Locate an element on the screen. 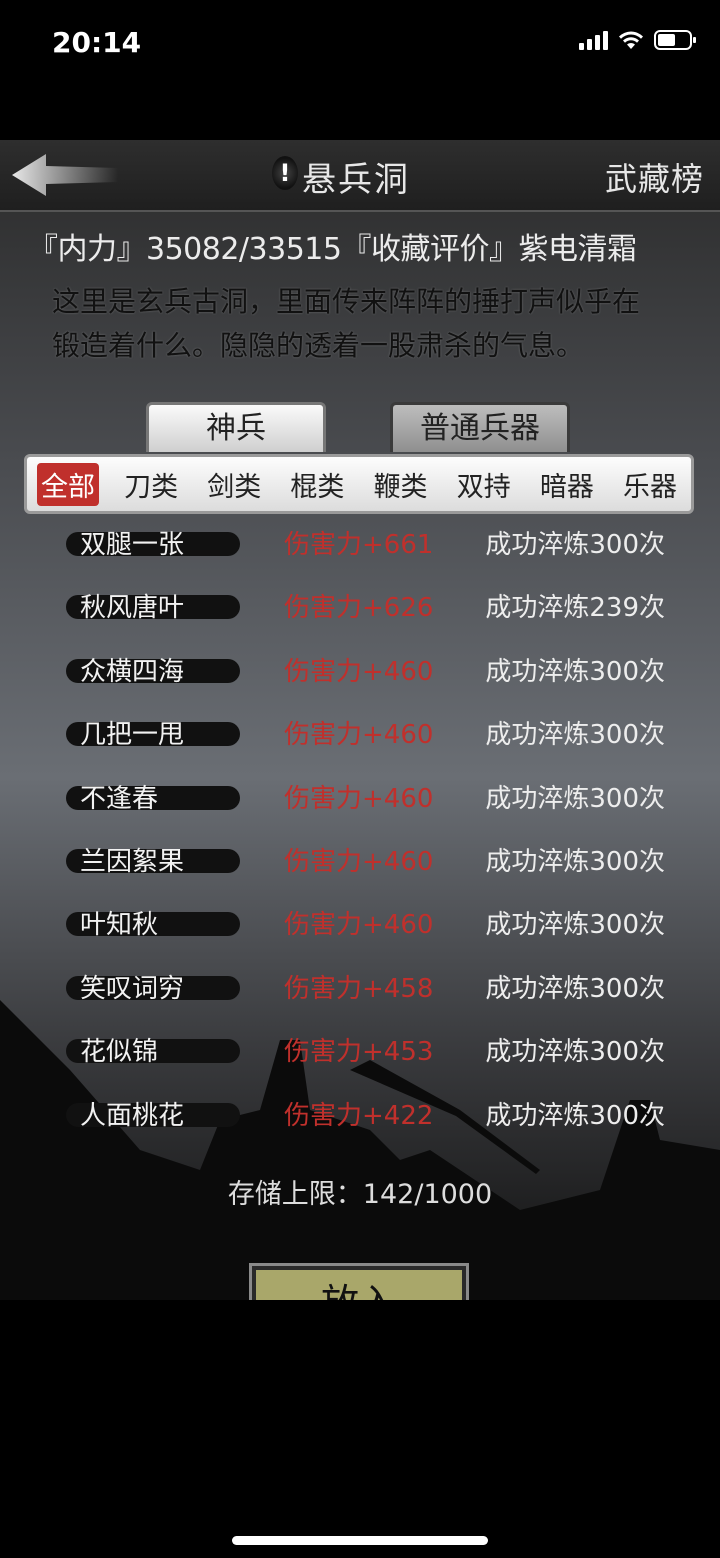 The image size is (720, 1558). location-description: 这里是玄兵古洞，里面传来阵阵的捶打声似乎在锻造着什么。隐隐的透着一股肃杀的气息。 is located at coordinates (346, 323).